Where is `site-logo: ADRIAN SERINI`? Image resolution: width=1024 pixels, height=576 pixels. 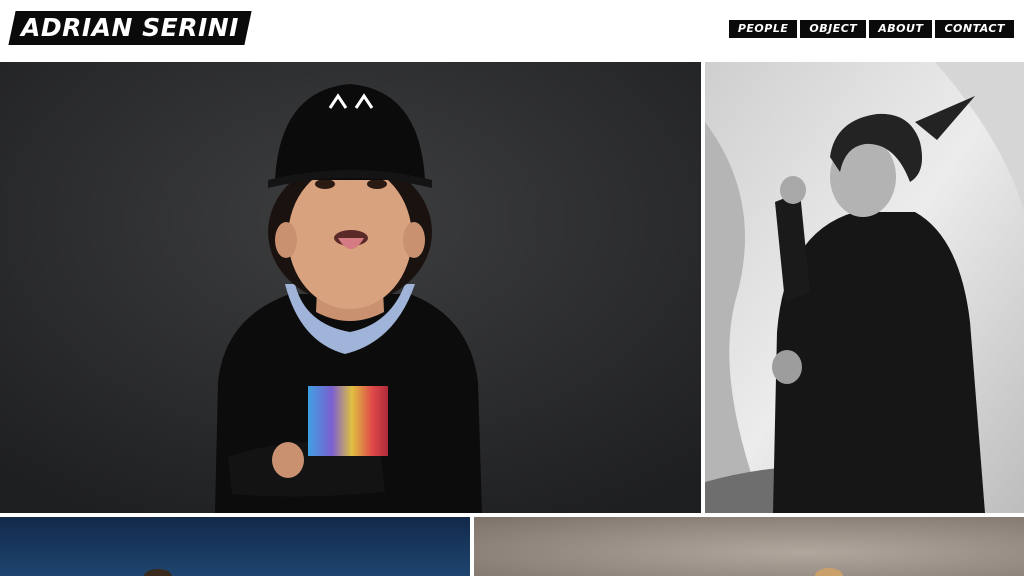
site-logo: ADRIAN SERINI is located at coordinates (130, 28).